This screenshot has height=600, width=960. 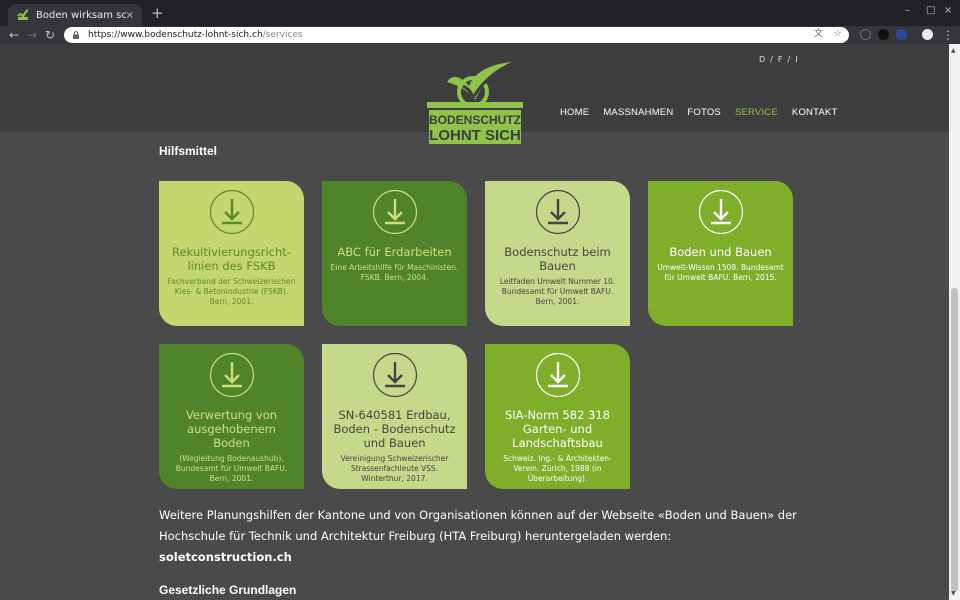 I want to click on url-path: /services, so click(x=282, y=35).